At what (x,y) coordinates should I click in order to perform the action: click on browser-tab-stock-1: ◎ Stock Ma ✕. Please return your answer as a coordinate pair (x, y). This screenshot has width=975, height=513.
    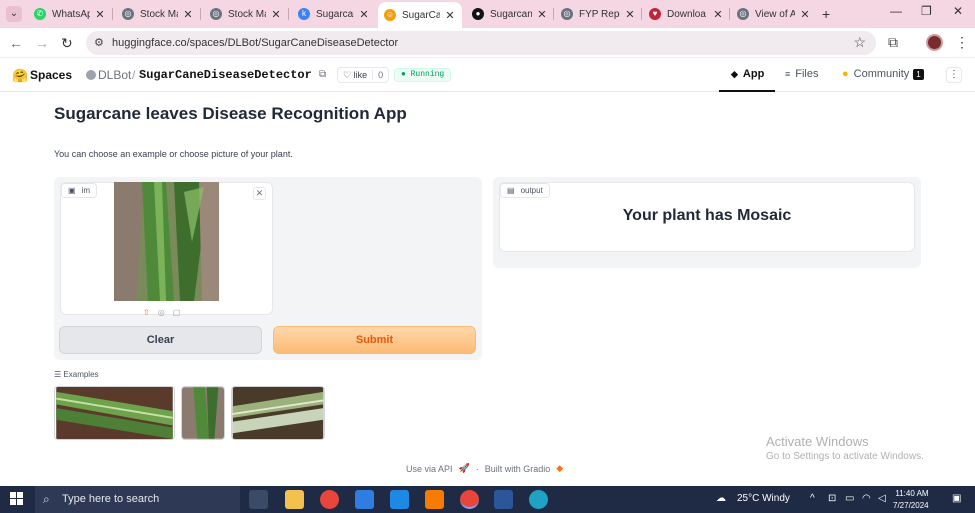
    Looking at the image, I should click on (158, 14).